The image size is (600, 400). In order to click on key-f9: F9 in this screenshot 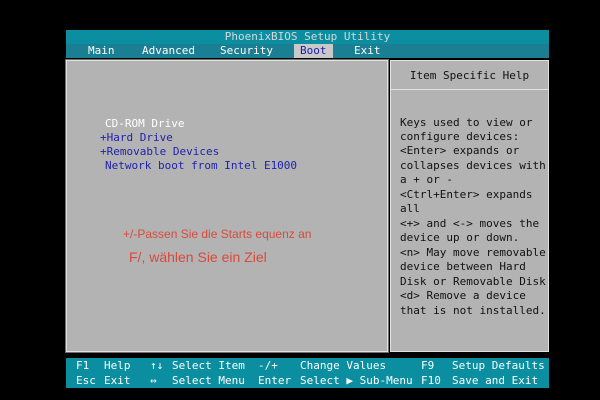, I will do `click(428, 365)`.